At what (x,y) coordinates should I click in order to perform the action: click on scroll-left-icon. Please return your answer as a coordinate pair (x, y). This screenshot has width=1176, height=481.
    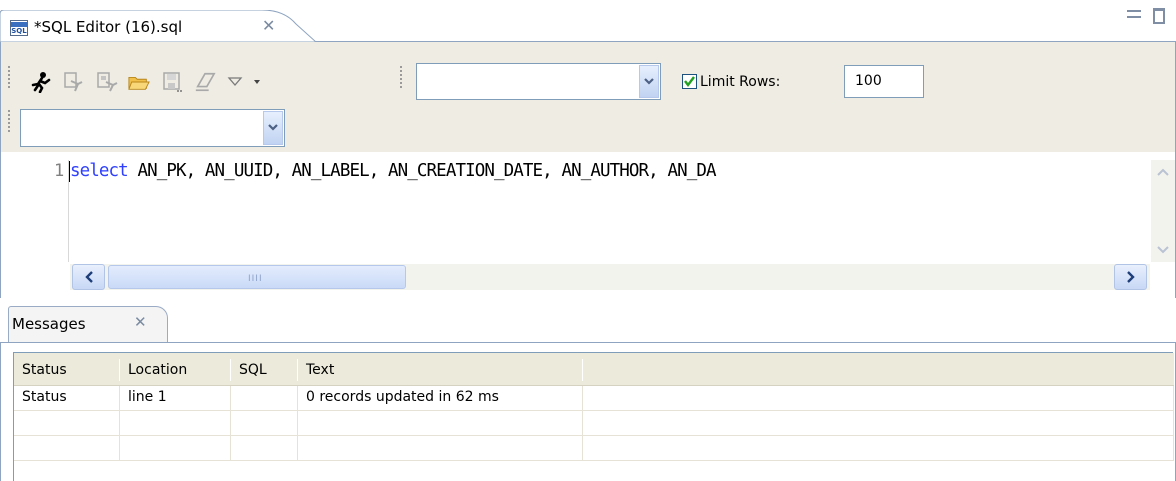
    Looking at the image, I should click on (88, 277).